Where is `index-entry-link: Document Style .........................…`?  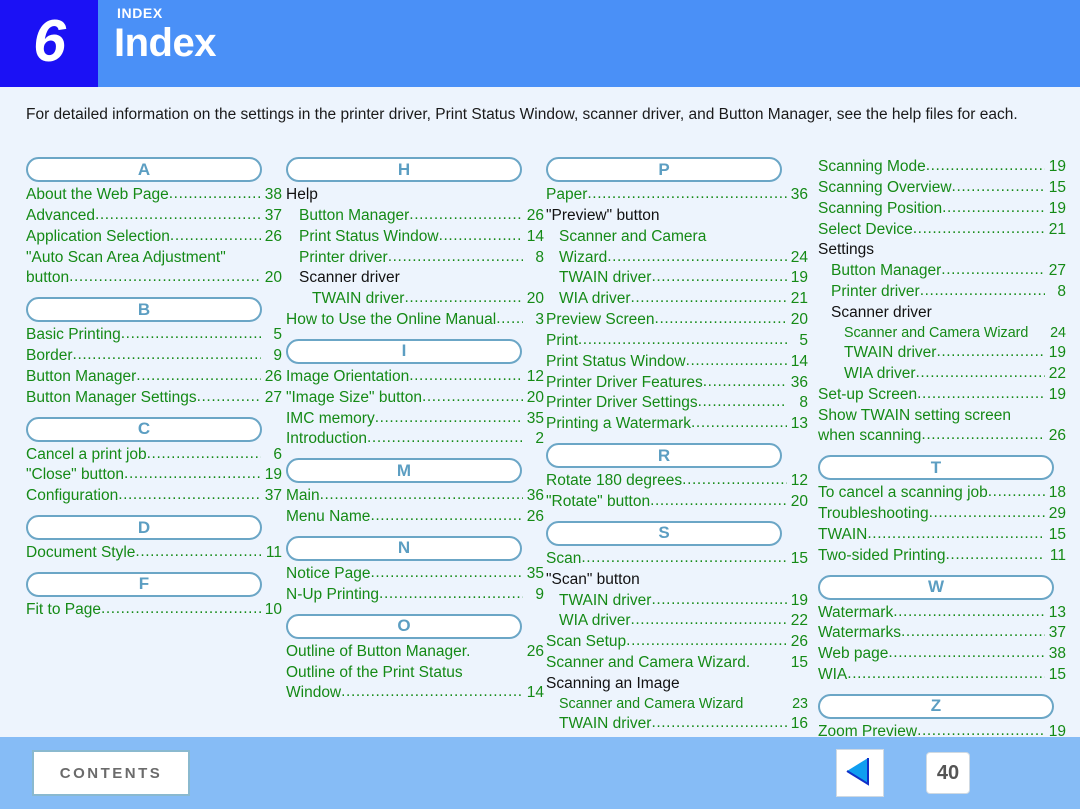 index-entry-link: Document Style .........................… is located at coordinates (154, 553).